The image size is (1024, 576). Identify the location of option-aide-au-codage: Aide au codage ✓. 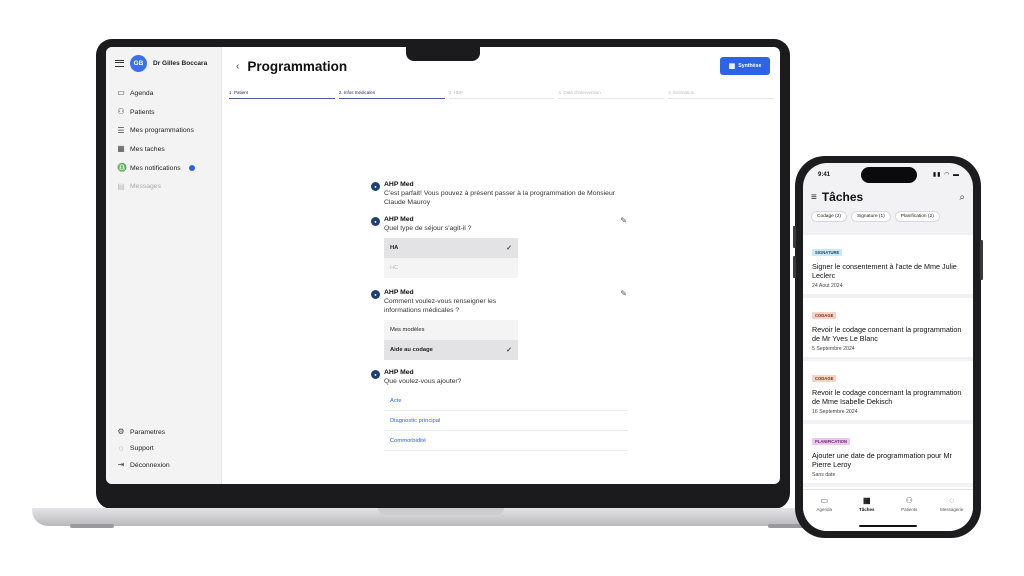
(451, 350).